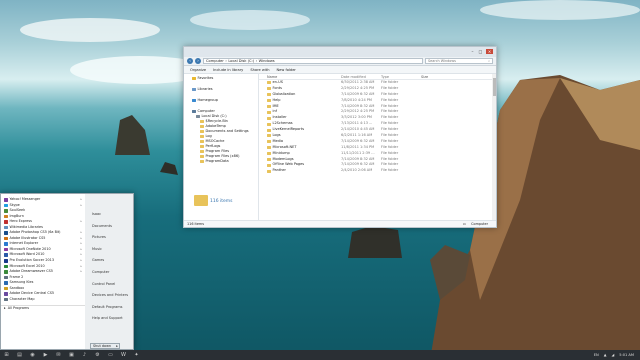 The width and height of the screenshot is (640, 360). Describe the element at coordinates (195, 224) in the screenshot. I see `status-item-count: 116 items` at that location.